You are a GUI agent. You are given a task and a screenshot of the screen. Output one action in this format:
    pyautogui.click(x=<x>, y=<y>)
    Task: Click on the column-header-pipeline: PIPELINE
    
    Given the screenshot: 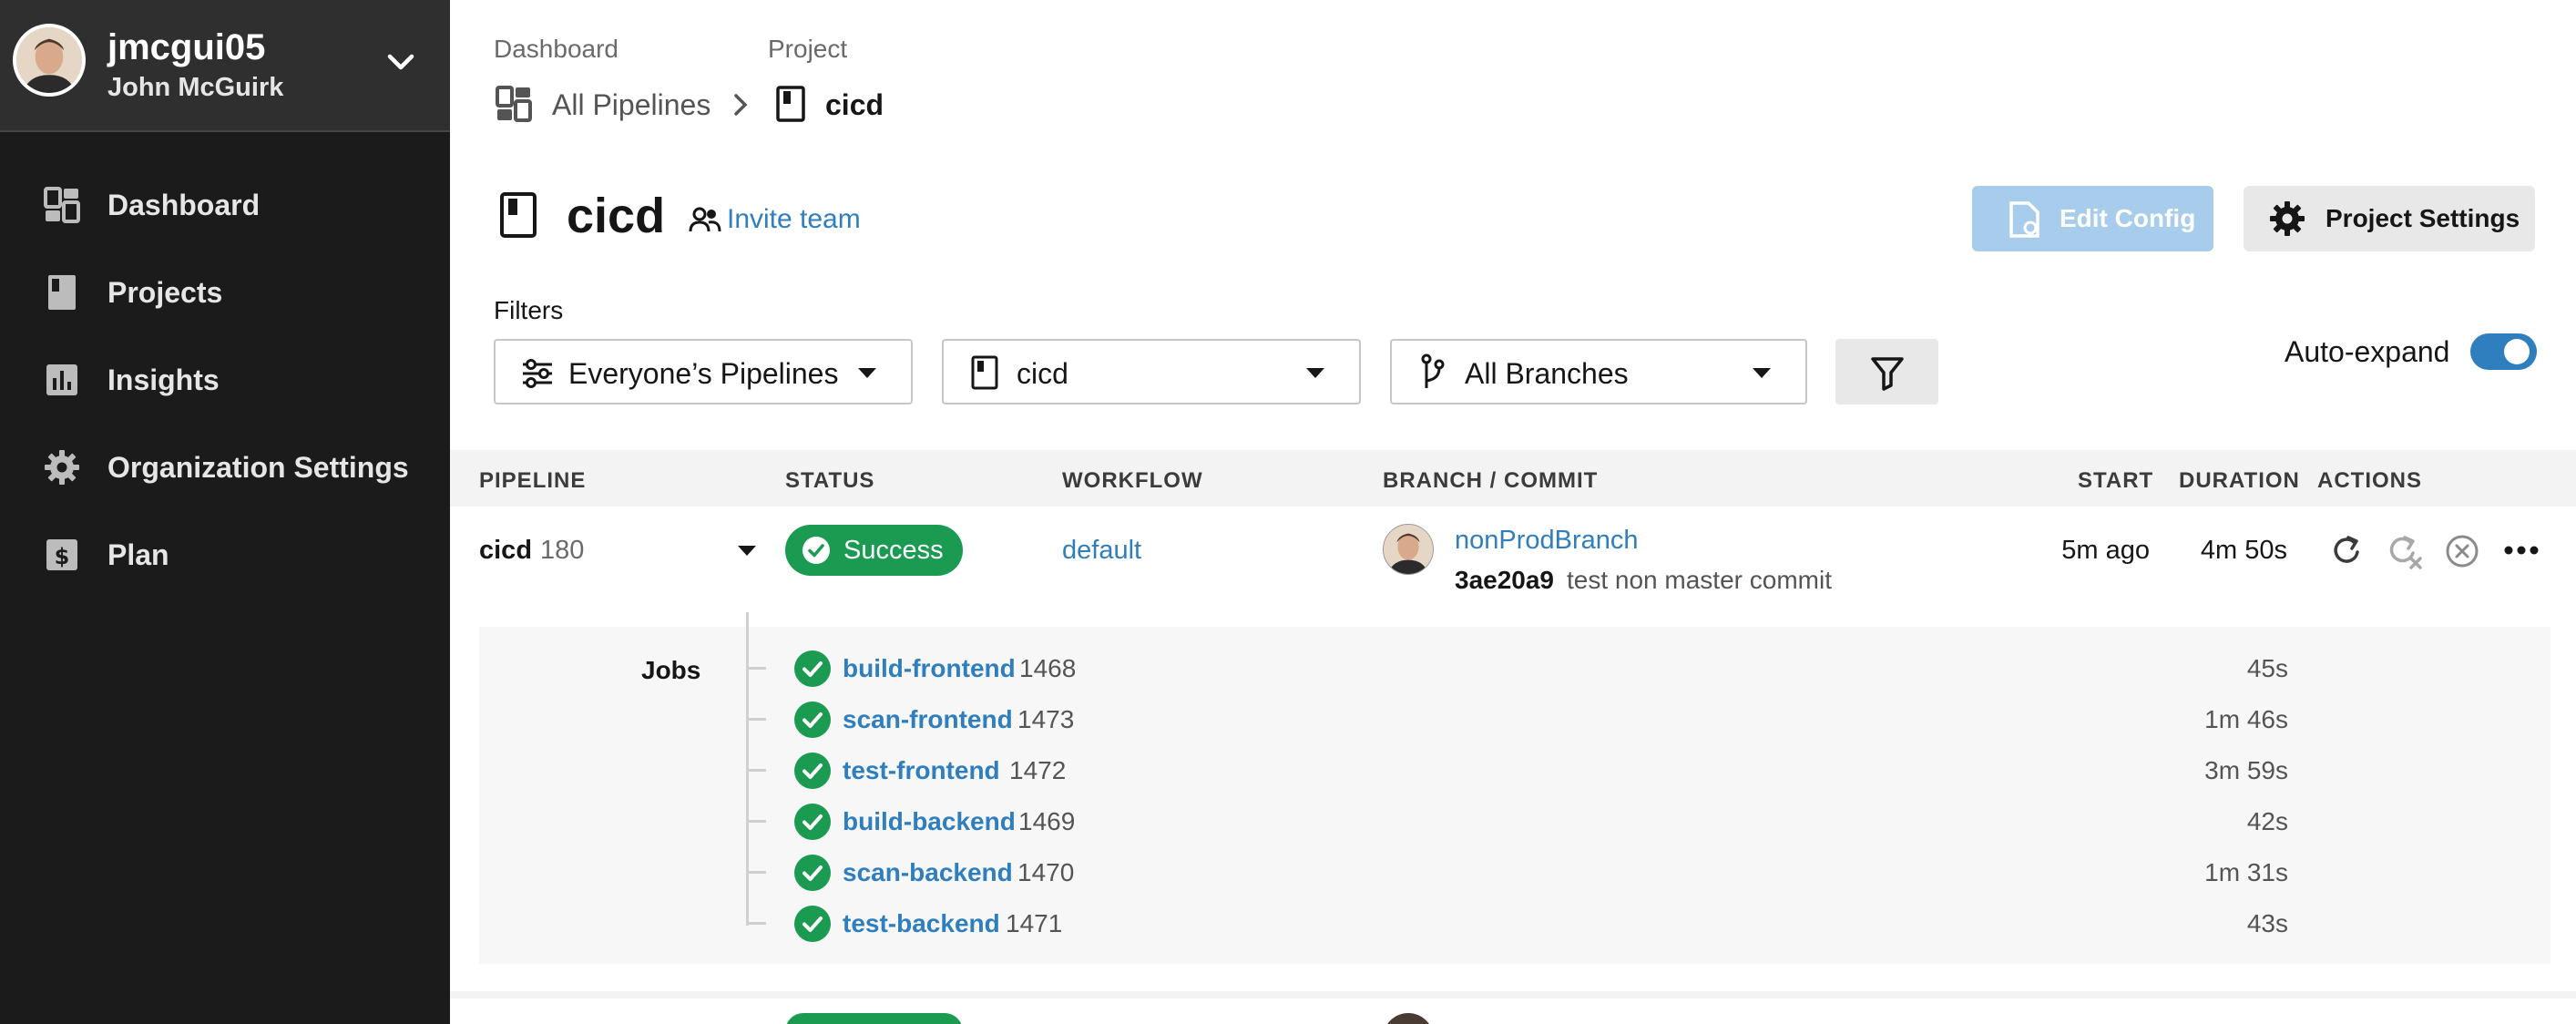 What is the action you would take?
    pyautogui.click(x=533, y=480)
    